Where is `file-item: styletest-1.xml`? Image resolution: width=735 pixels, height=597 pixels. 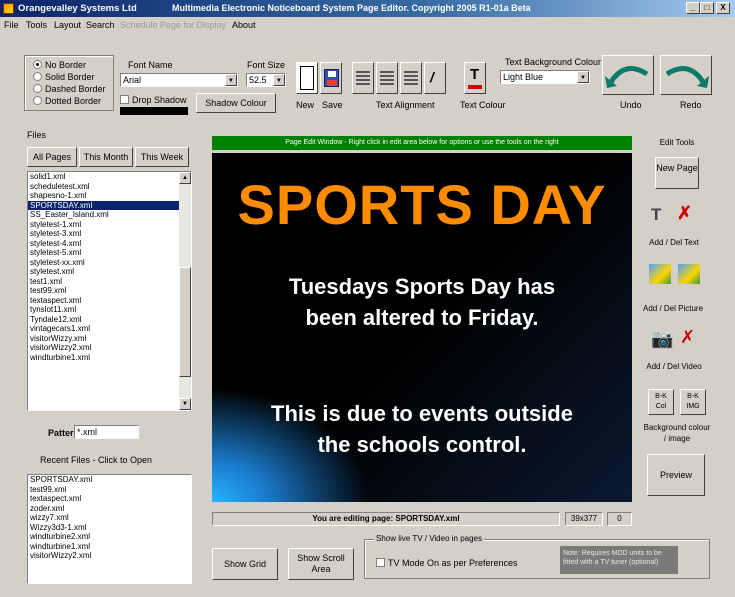 file-item: styletest-1.xml is located at coordinates (109, 225).